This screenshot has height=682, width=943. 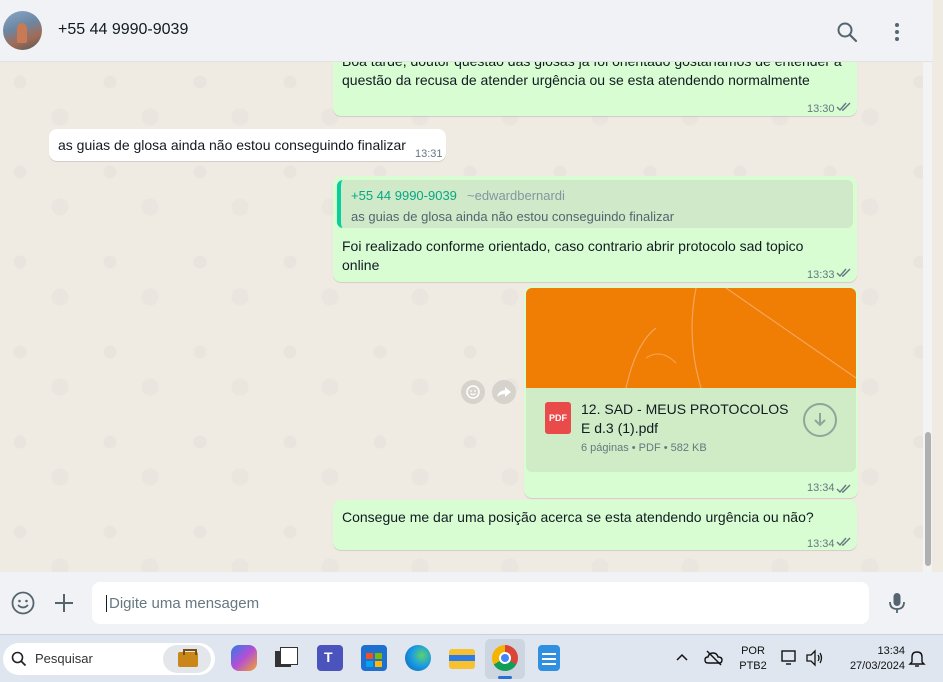 What do you see at coordinates (64, 658) in the screenshot?
I see `taskbar-search-placeholder: Pesquisar` at bounding box center [64, 658].